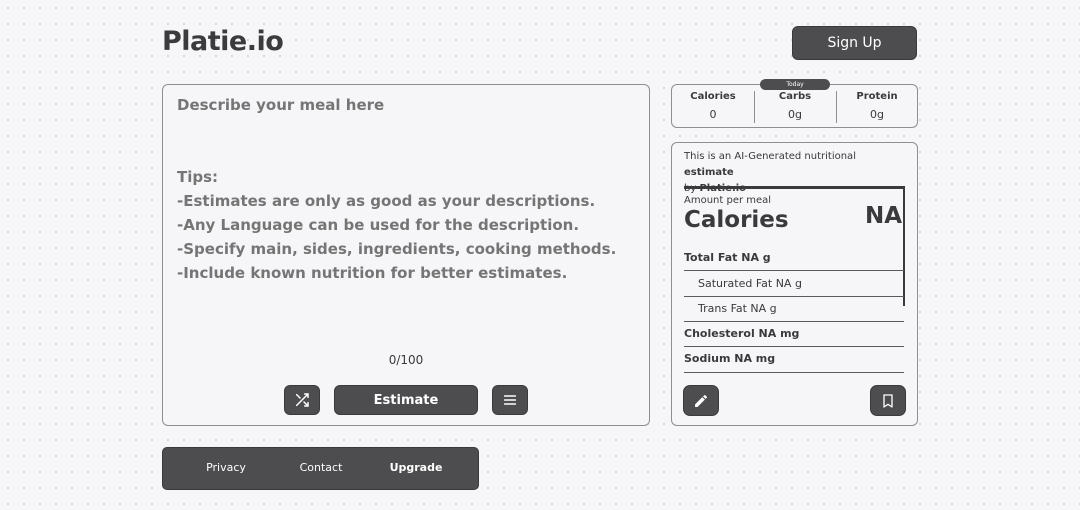  What do you see at coordinates (742, 333) in the screenshot?
I see `cholesterol-row: Cholesterol NA mg` at bounding box center [742, 333].